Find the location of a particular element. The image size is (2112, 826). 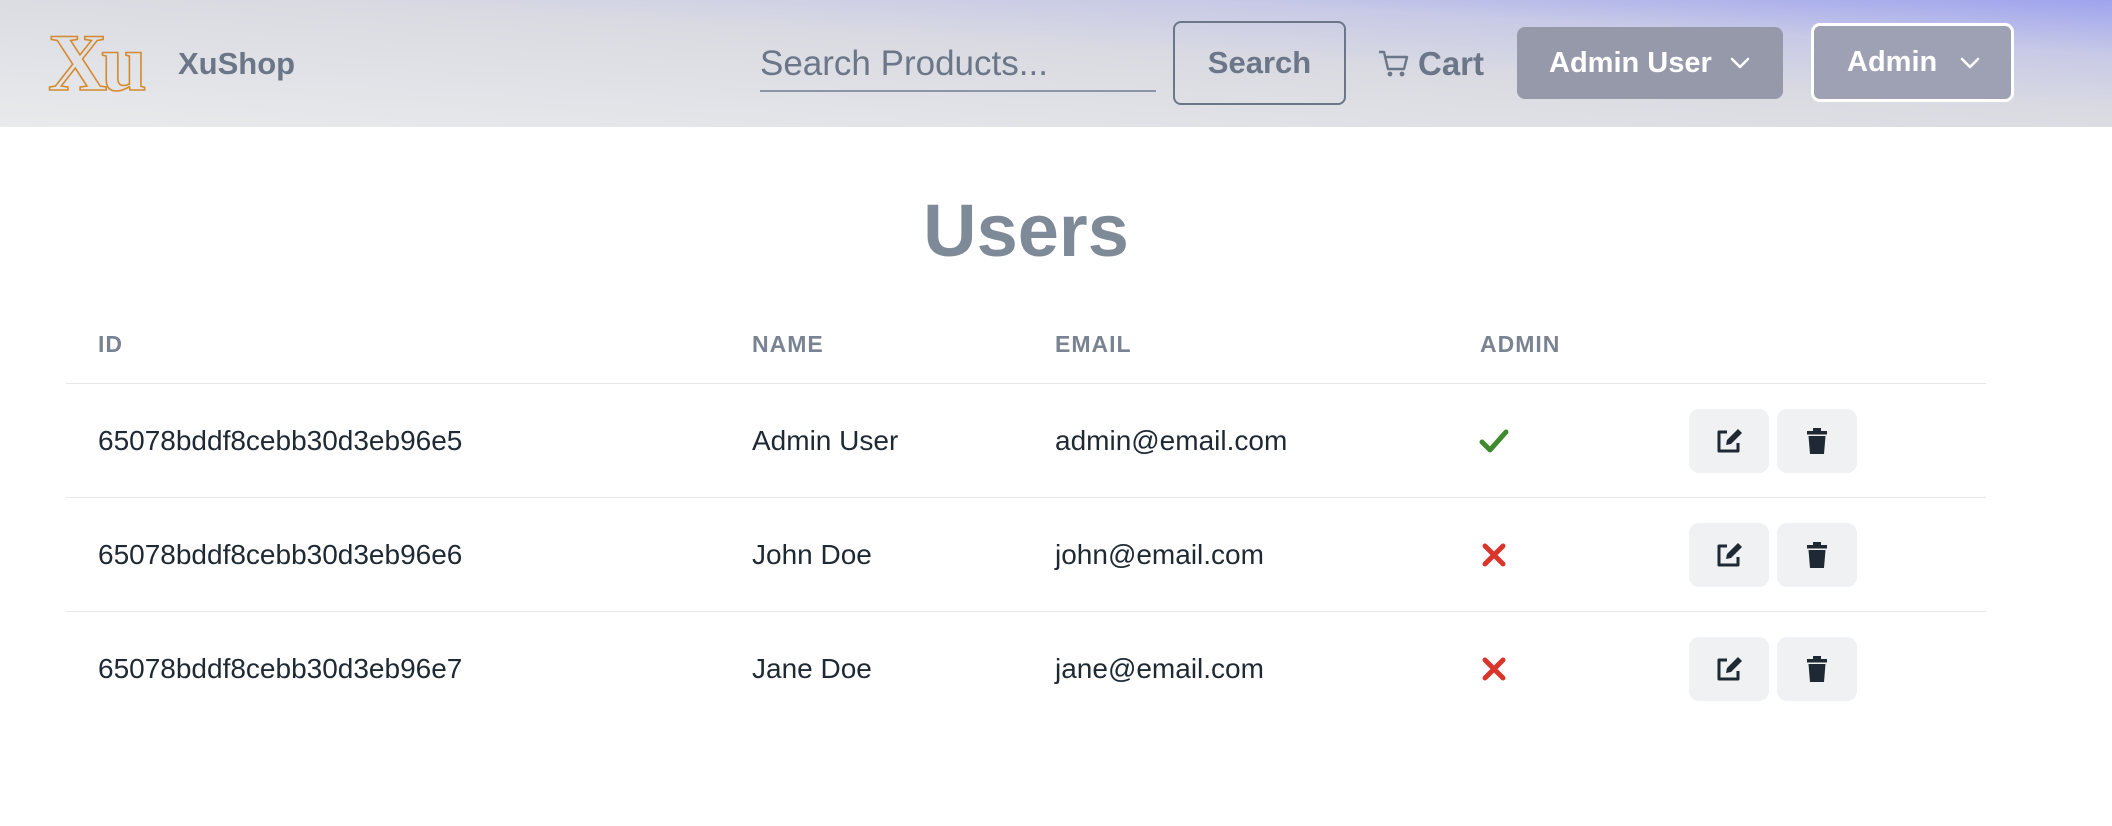

column-header-admin: ADMIN is located at coordinates (1520, 344).